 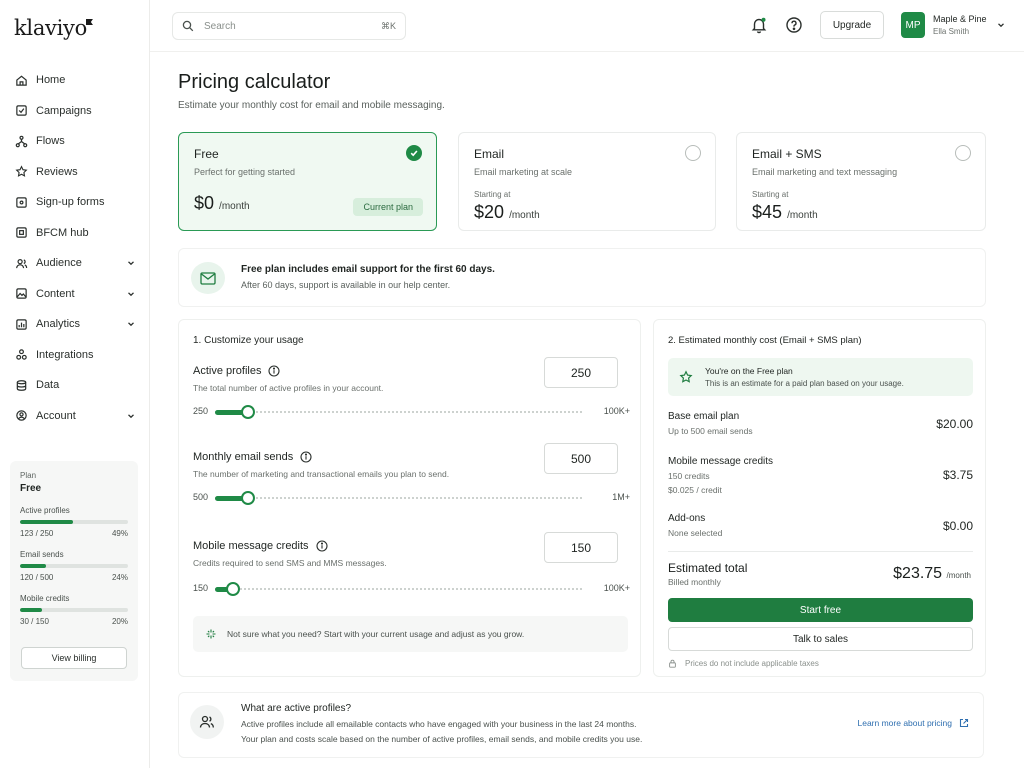 I want to click on account-name: Maple & Pine, so click(x=960, y=19).